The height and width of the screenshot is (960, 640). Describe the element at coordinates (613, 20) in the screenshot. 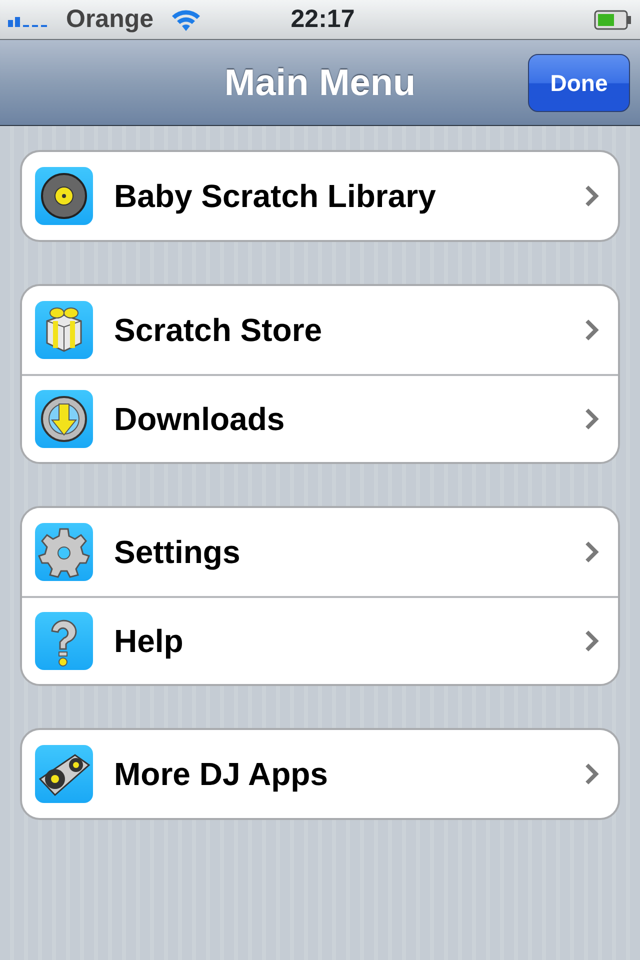

I see `battery-icon` at that location.